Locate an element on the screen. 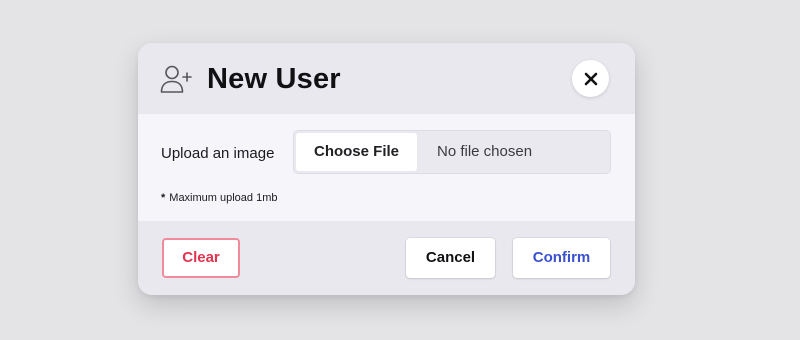 The width and height of the screenshot is (800, 340). file-input: Choose File No file chosen is located at coordinates (452, 152).